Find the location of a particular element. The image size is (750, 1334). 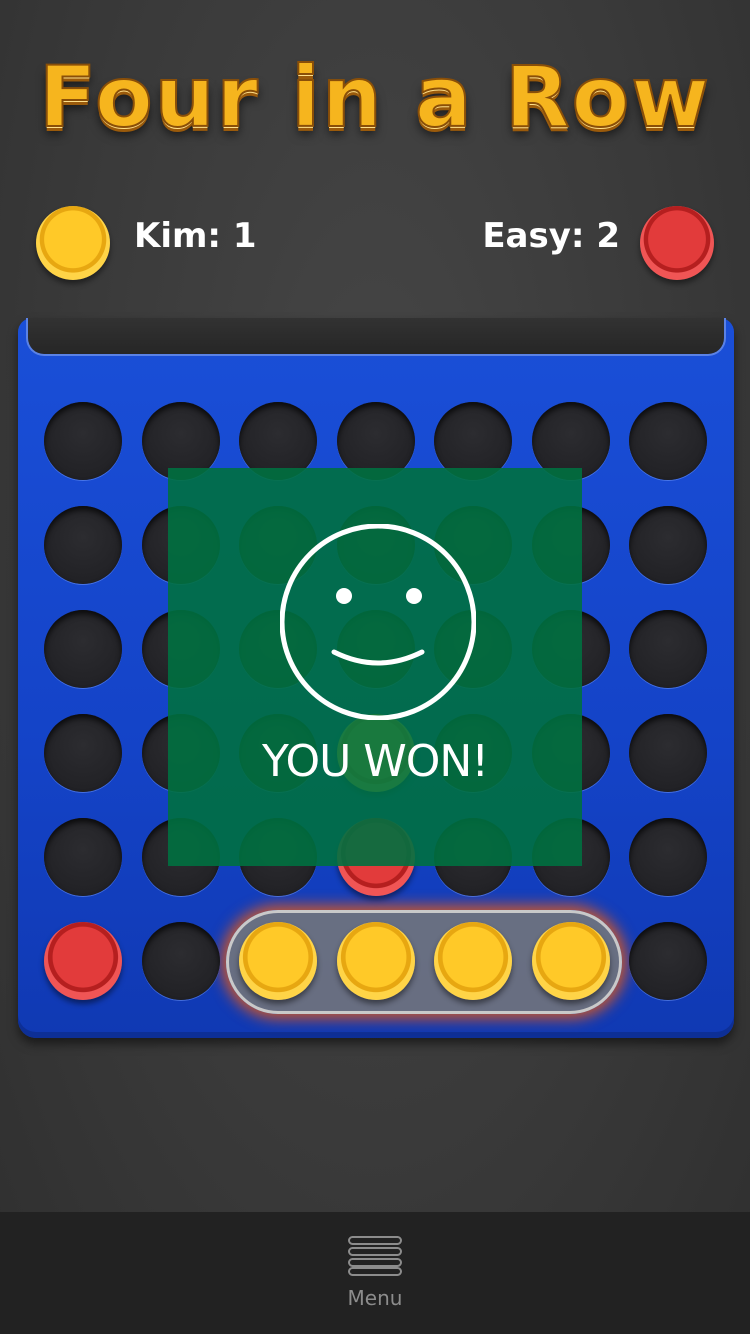

player-2-score: Easy: 2 is located at coordinates (551, 236).